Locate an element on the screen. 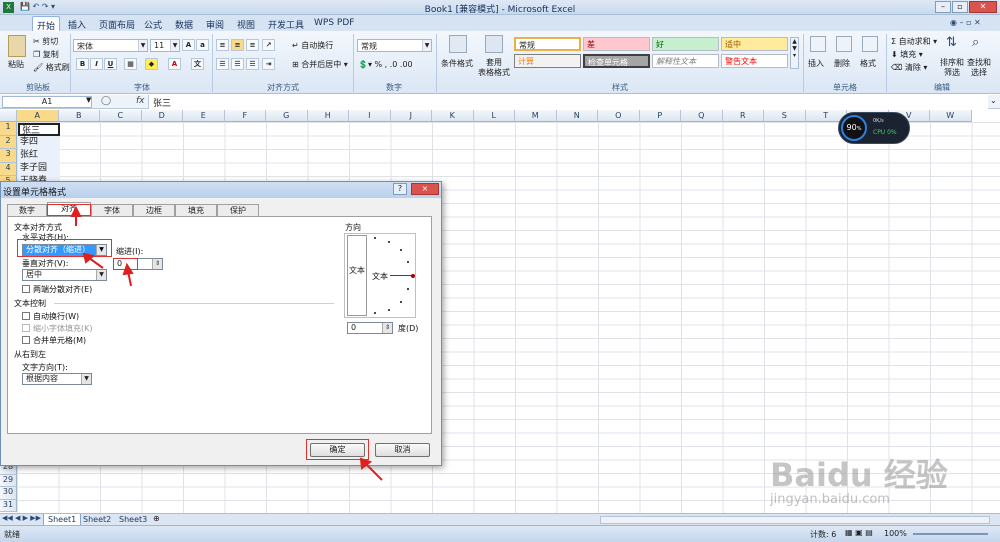  column-header: M is located at coordinates (536, 116).